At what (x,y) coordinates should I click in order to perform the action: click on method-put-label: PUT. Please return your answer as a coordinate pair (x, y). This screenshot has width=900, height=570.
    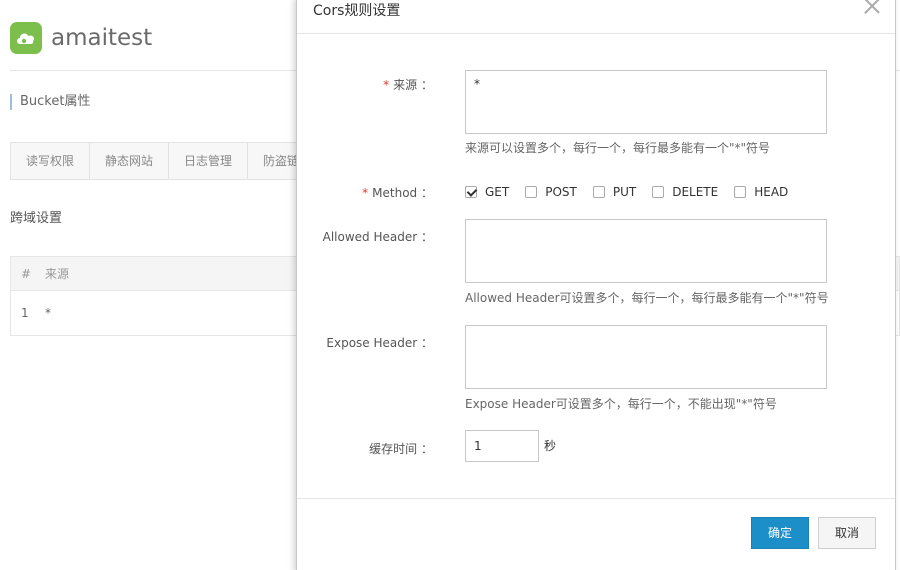
    Looking at the image, I should click on (624, 192).